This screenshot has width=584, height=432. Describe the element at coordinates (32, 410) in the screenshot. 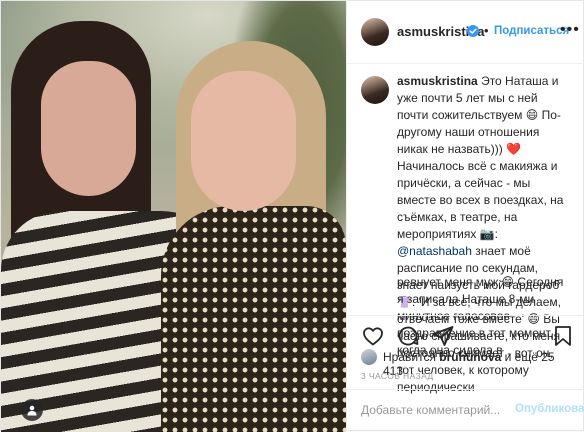

I see `person-tag-icon` at that location.